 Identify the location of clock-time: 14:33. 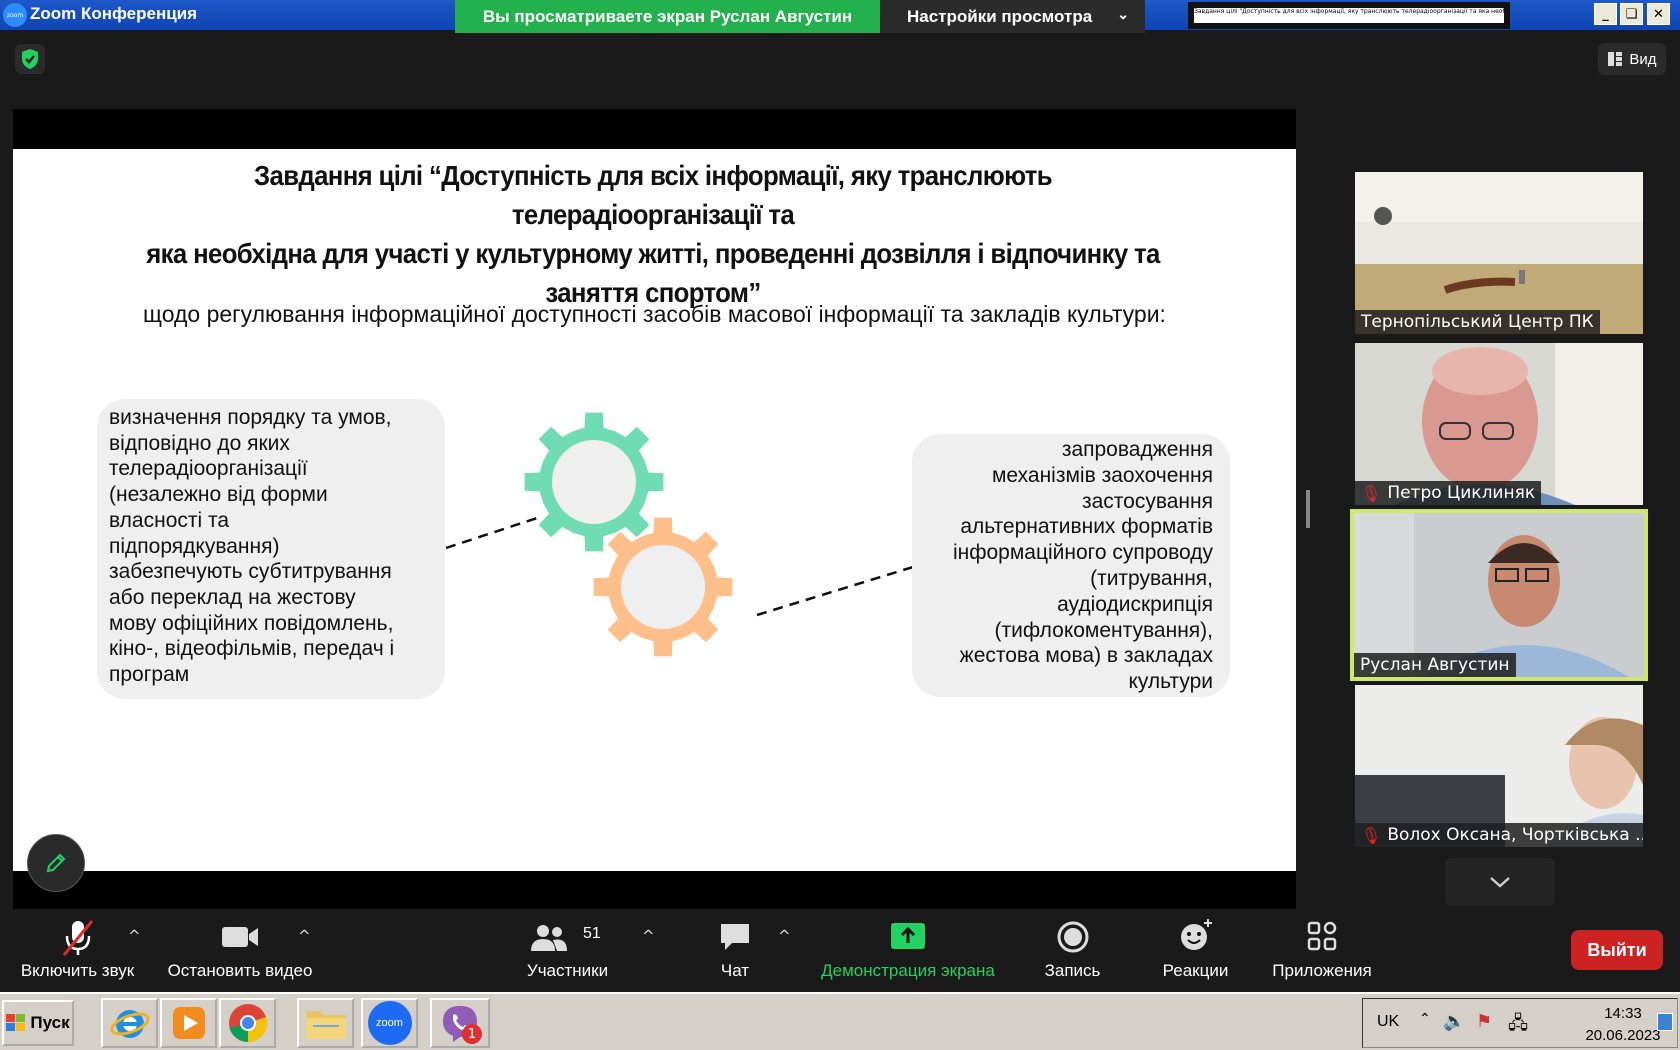
(1623, 1013).